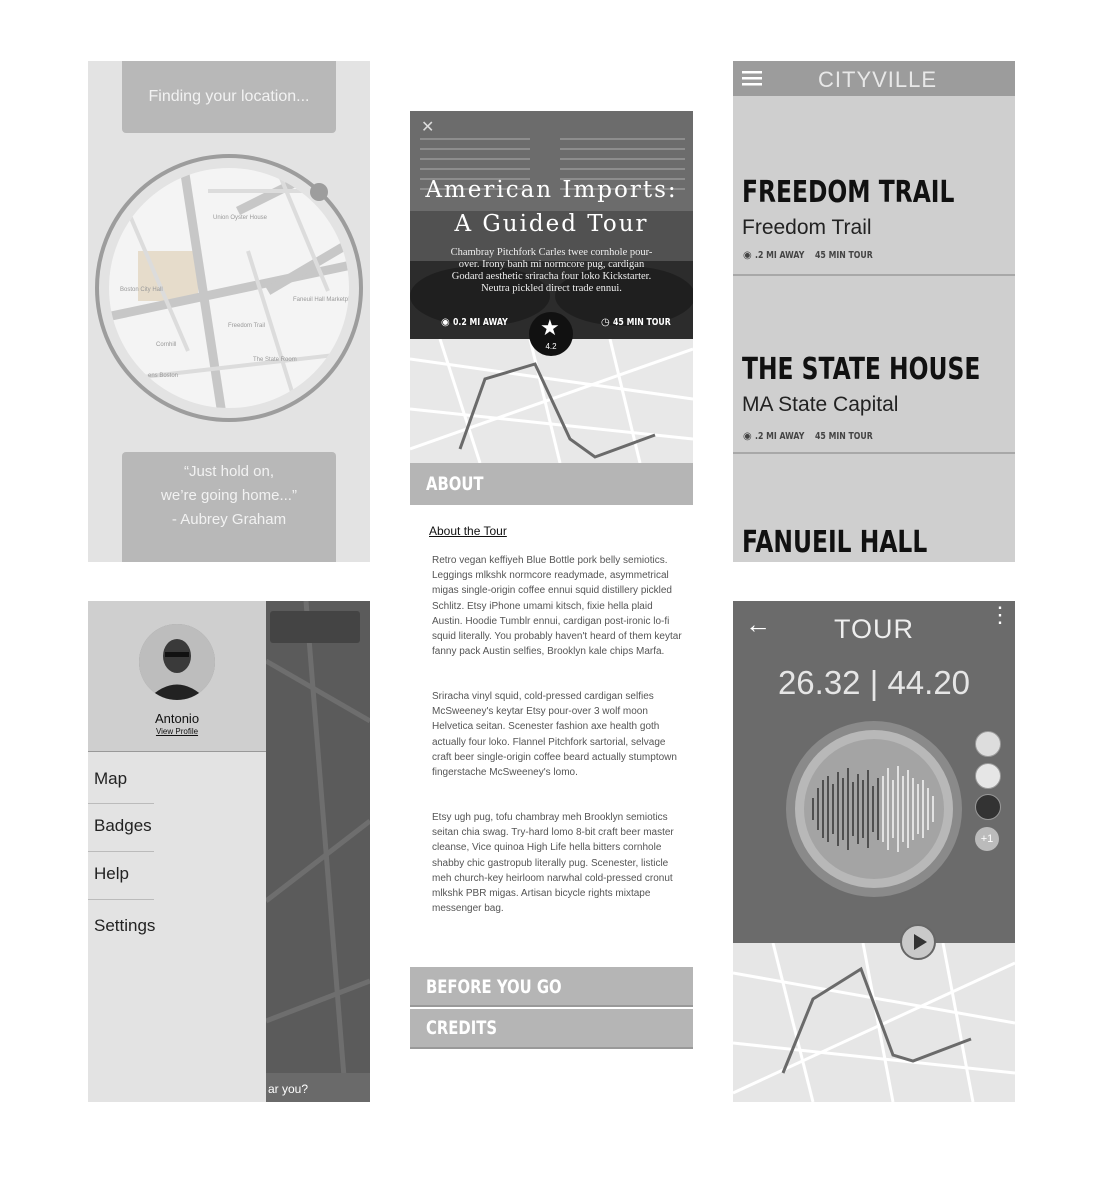  I want to click on about-bar-label: ABOUT, so click(455, 484).